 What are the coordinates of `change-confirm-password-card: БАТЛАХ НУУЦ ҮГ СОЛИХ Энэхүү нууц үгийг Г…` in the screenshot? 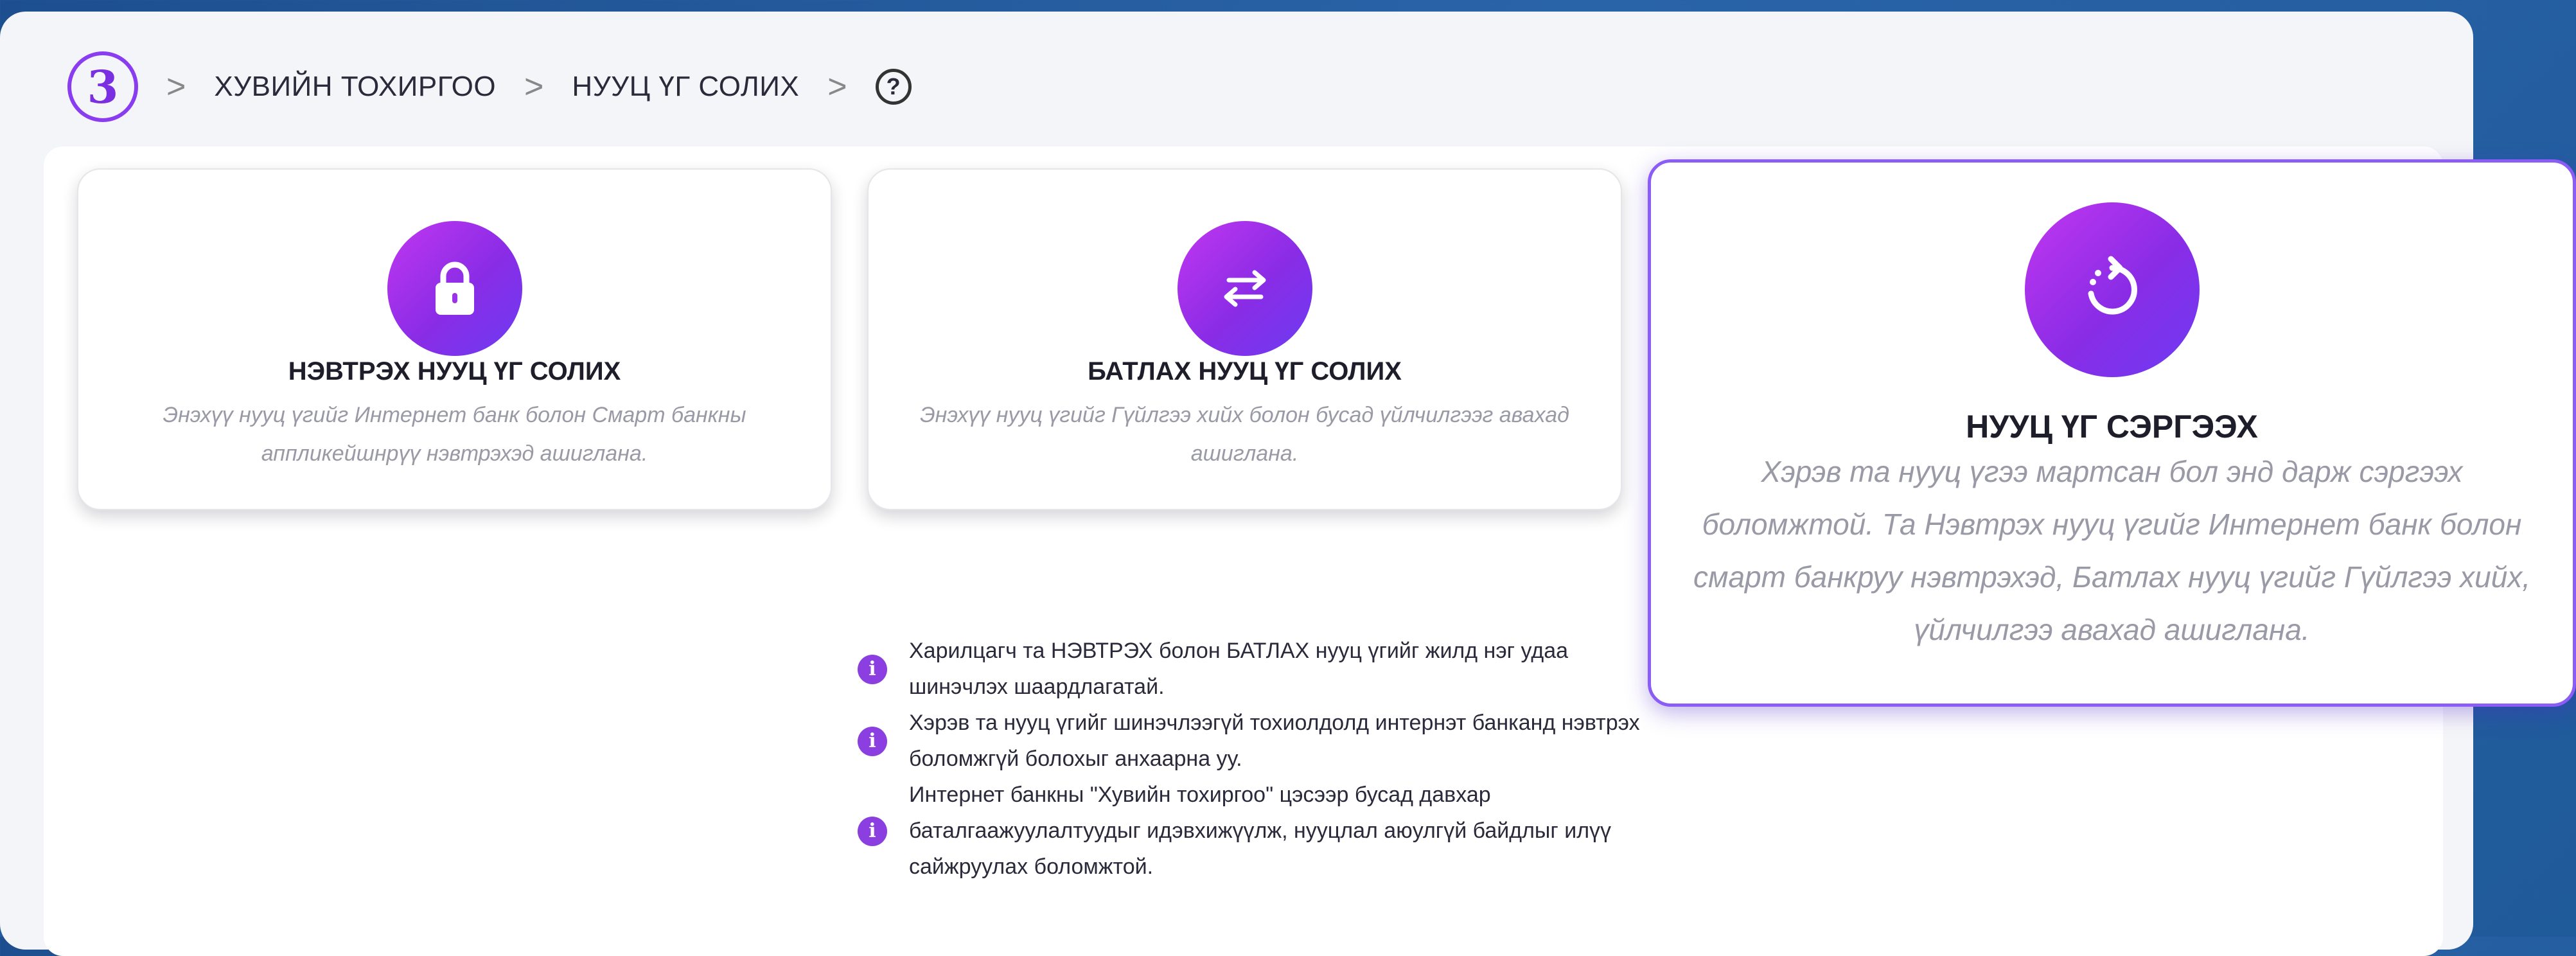 It's located at (1244, 339).